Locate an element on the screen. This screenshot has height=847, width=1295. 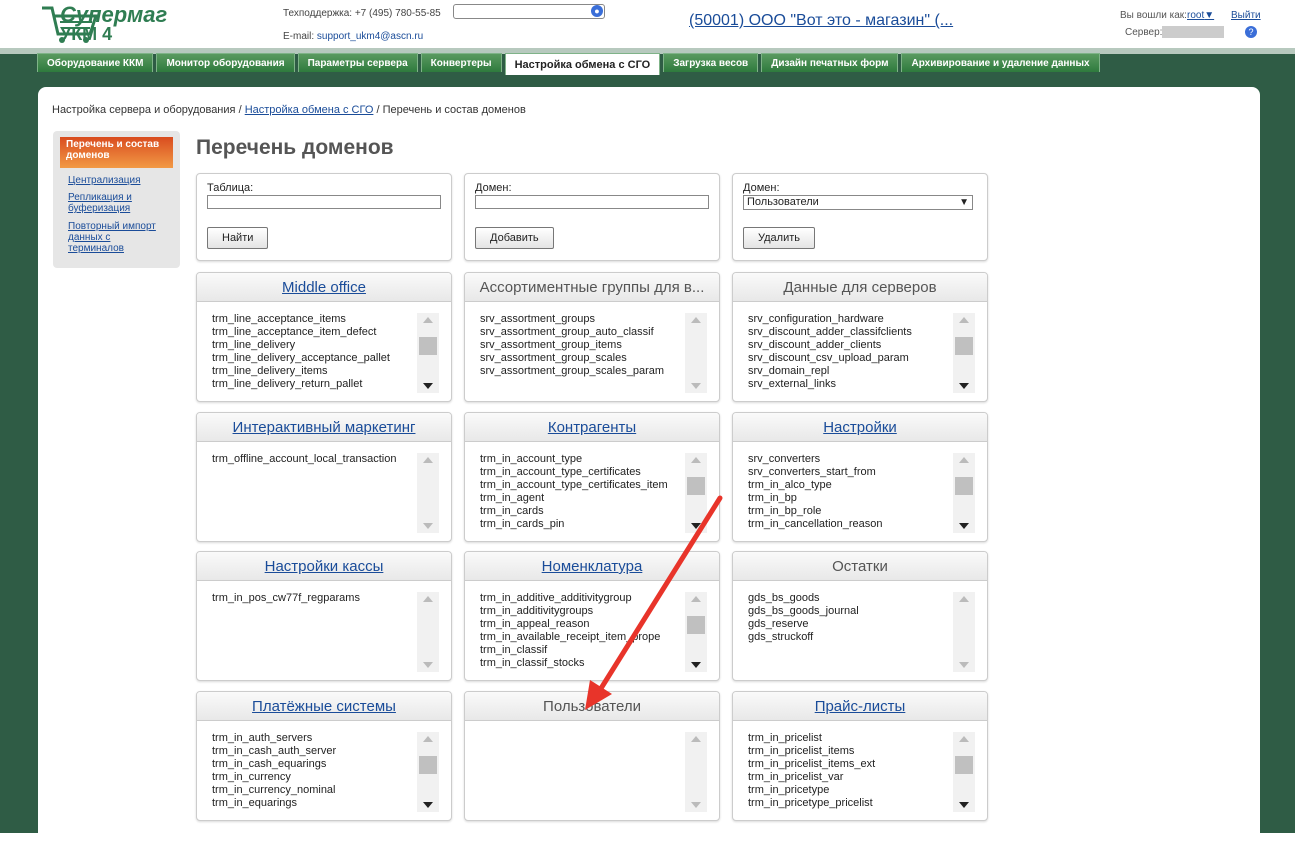
list-item: trm_in_cancellation_reason is located at coordinates (850, 524).